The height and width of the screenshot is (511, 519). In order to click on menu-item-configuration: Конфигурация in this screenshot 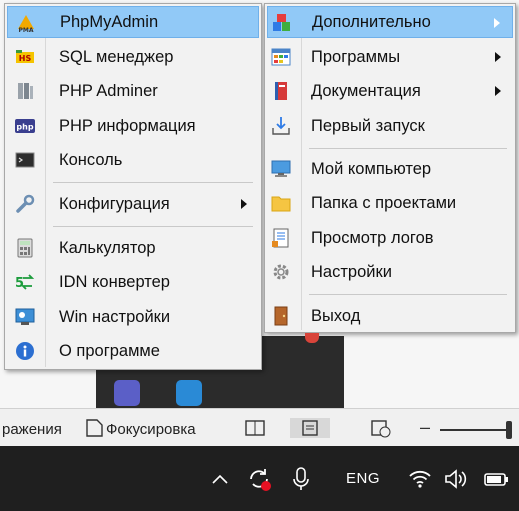, I will do `click(133, 204)`.